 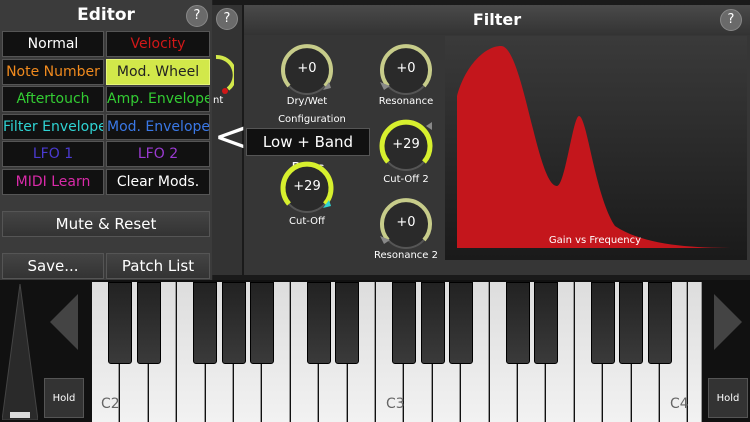 What do you see at coordinates (20, 352) in the screenshot?
I see `pitch-strip` at bounding box center [20, 352].